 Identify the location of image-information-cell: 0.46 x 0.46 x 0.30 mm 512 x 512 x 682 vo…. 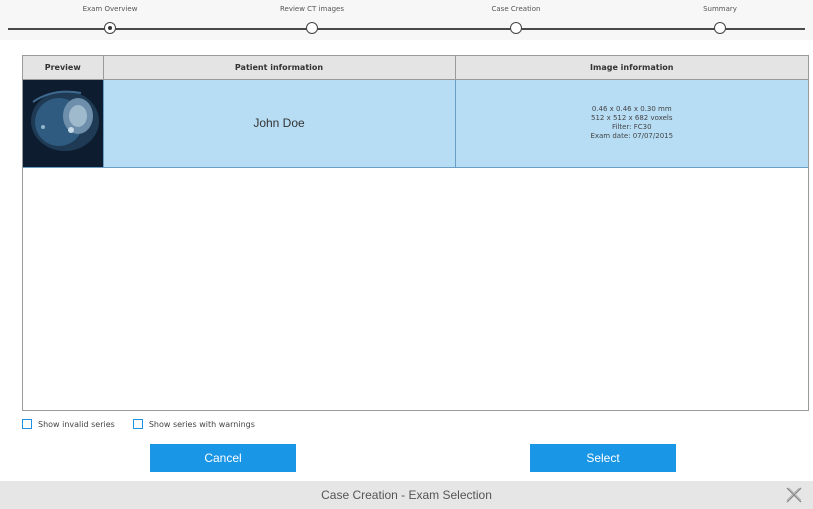
(631, 123).